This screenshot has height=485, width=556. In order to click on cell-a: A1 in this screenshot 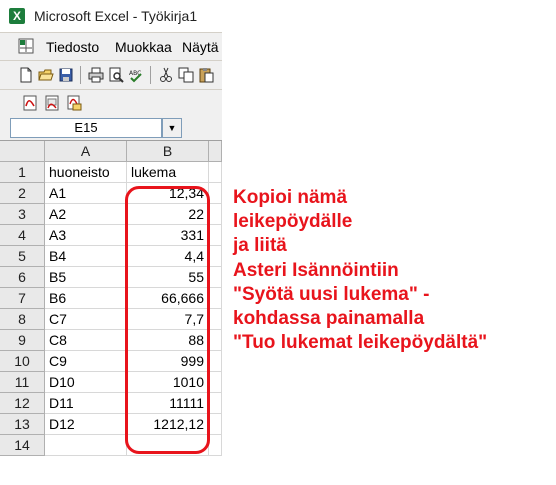, I will do `click(86, 193)`.